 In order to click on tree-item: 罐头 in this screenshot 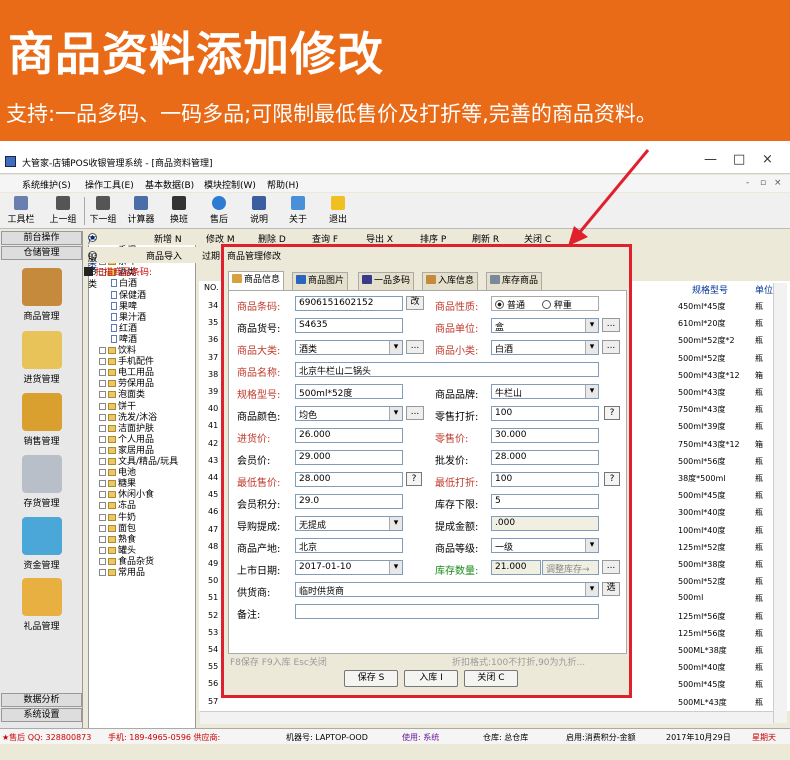, I will do `click(117, 551)`.